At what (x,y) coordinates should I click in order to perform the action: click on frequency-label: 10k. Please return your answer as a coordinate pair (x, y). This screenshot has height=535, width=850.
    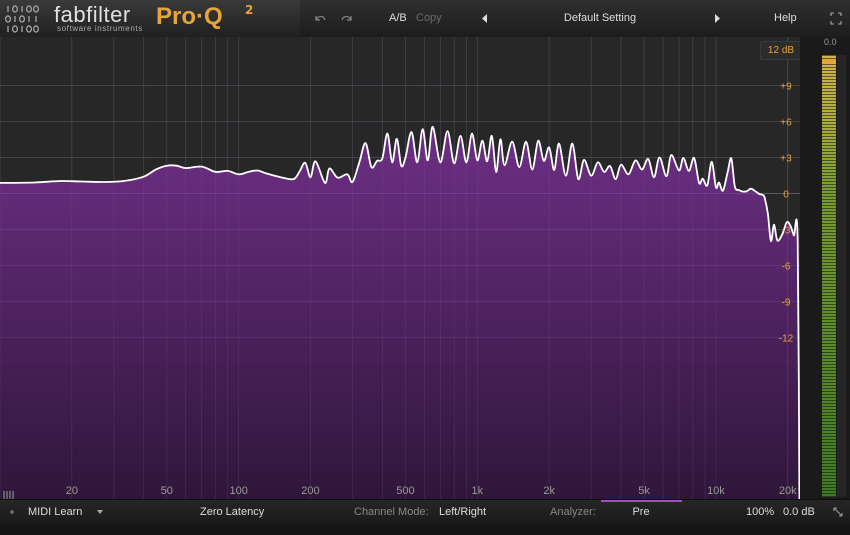
    Looking at the image, I should click on (716, 491).